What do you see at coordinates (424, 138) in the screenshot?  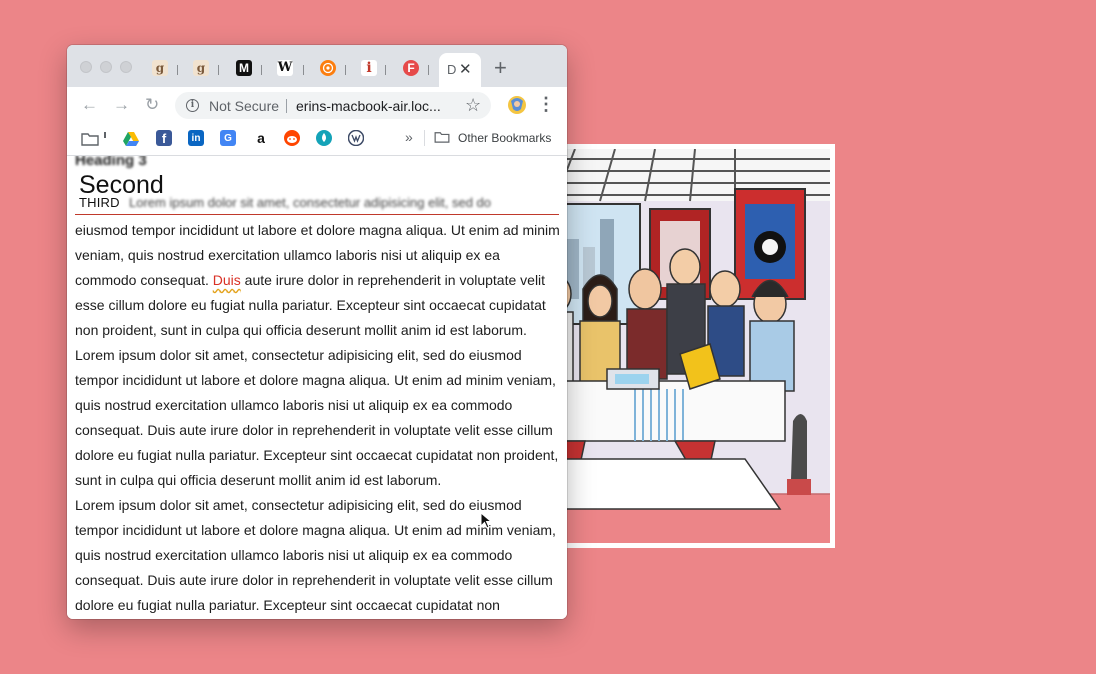 I see `bookmarks-divider` at bounding box center [424, 138].